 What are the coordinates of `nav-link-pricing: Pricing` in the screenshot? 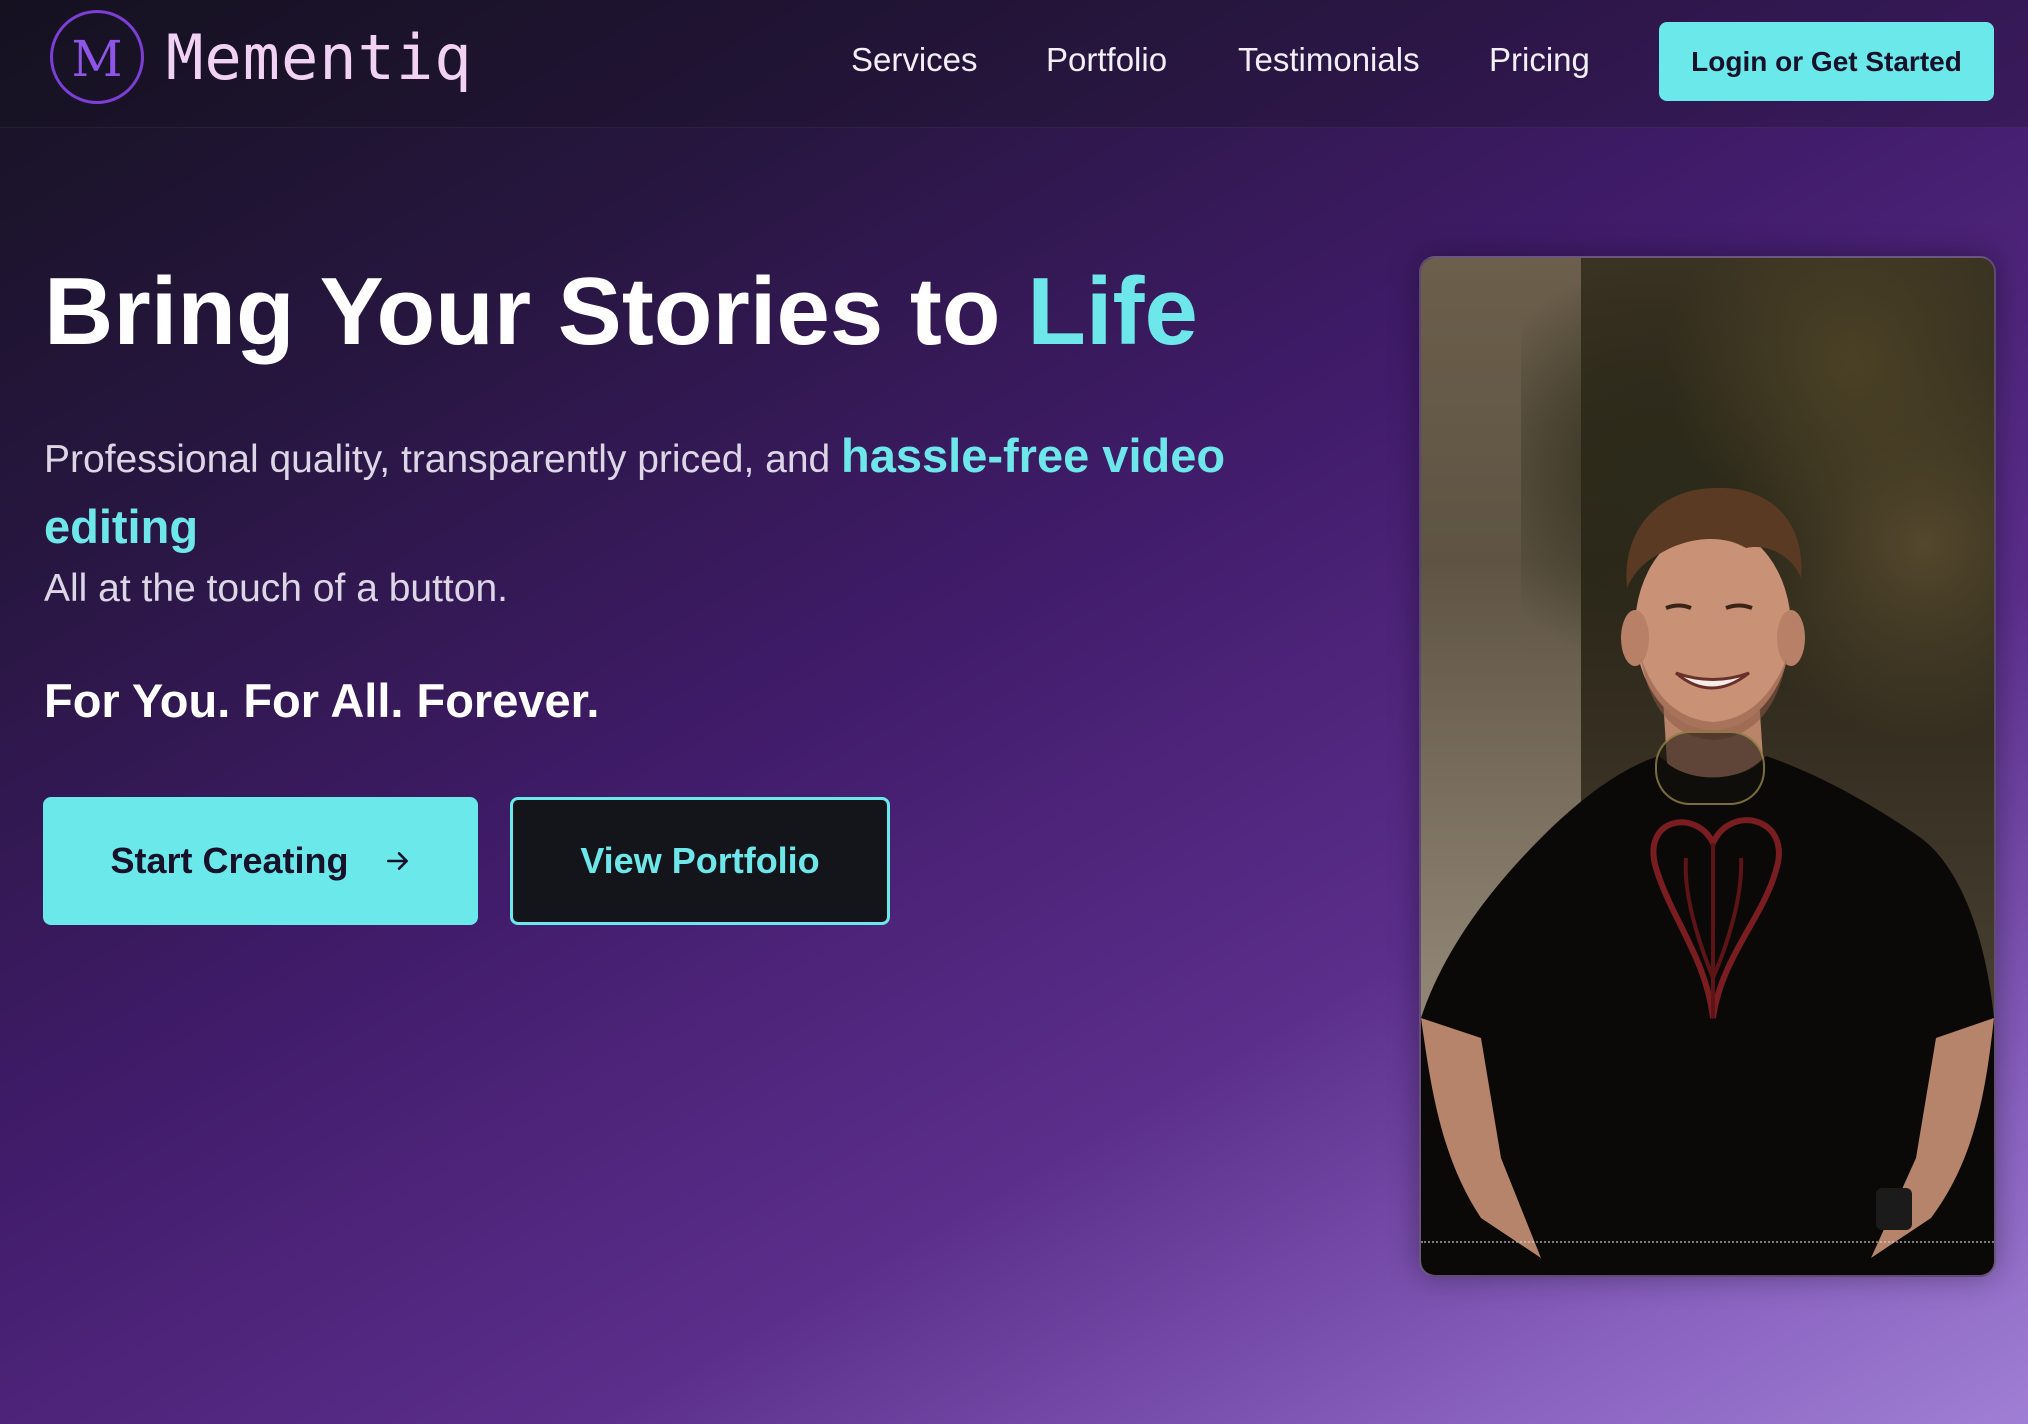 It's located at (1539, 60).